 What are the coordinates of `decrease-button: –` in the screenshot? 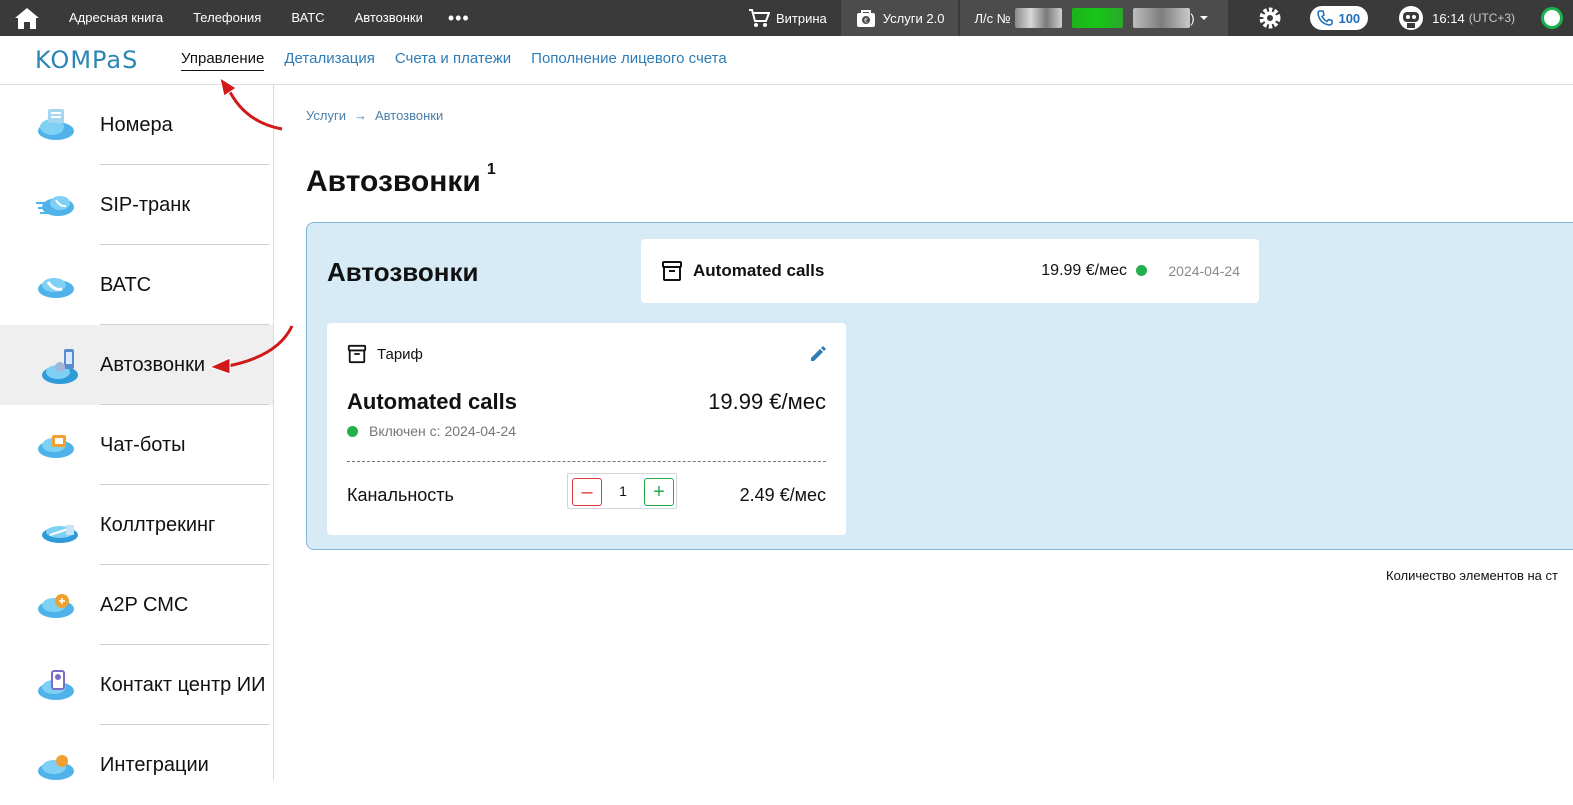 It's located at (587, 492).